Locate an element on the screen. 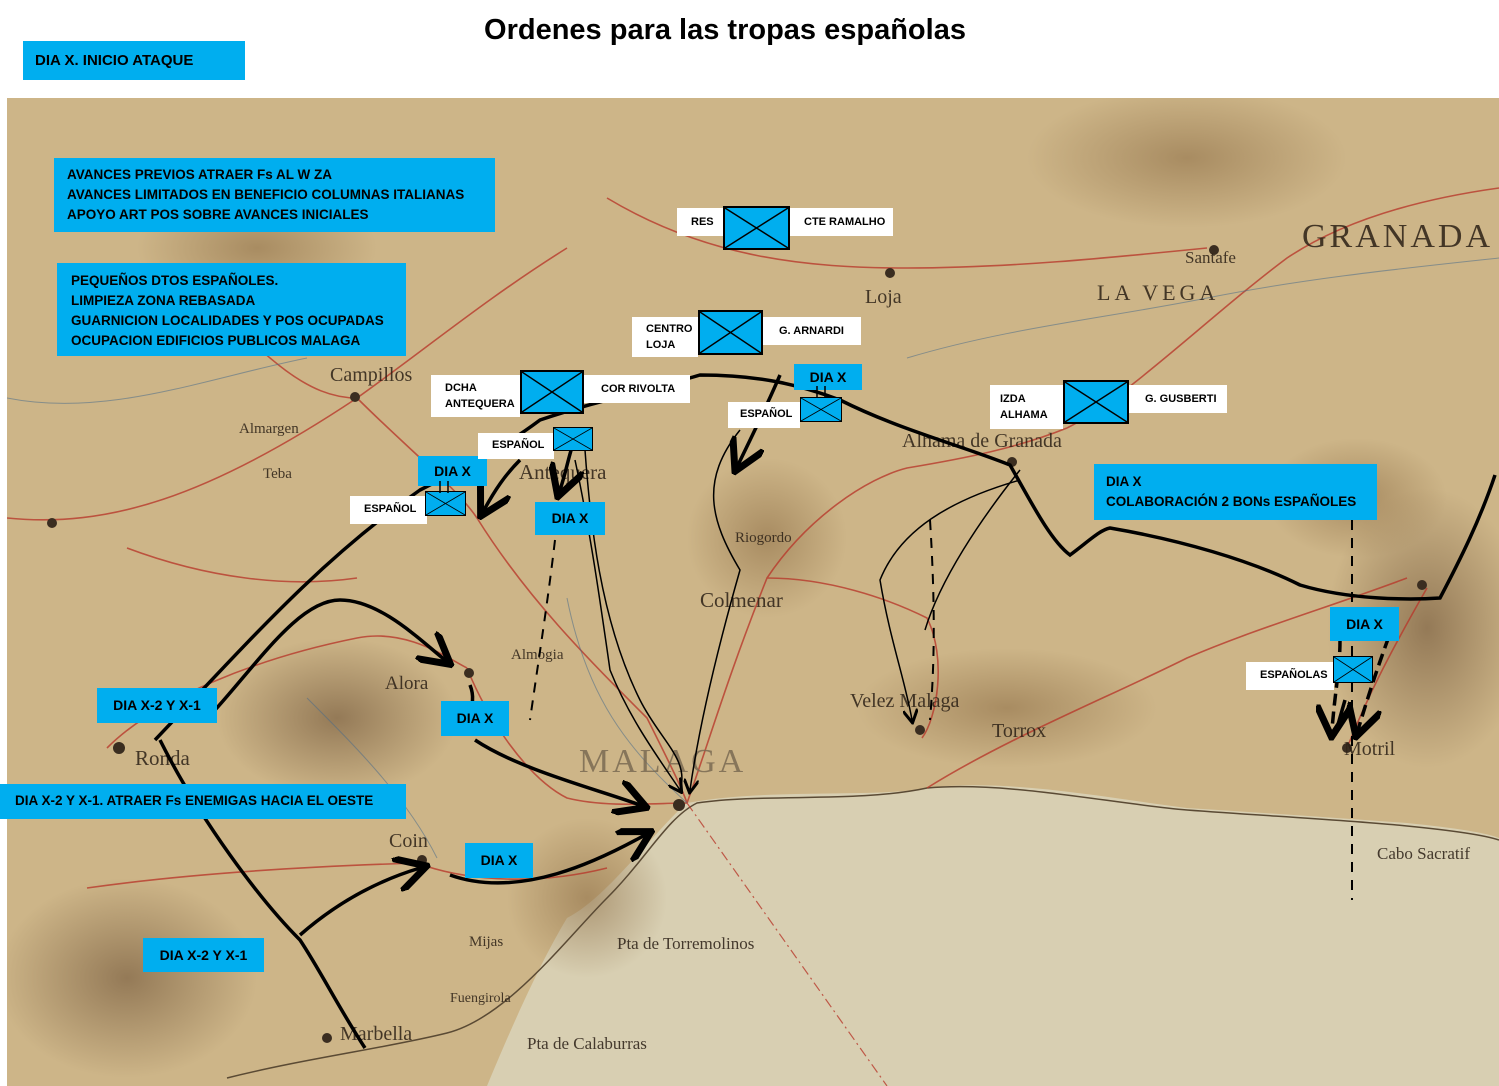  unit-loja-label: CENTRO LOJA is located at coordinates (665, 337).